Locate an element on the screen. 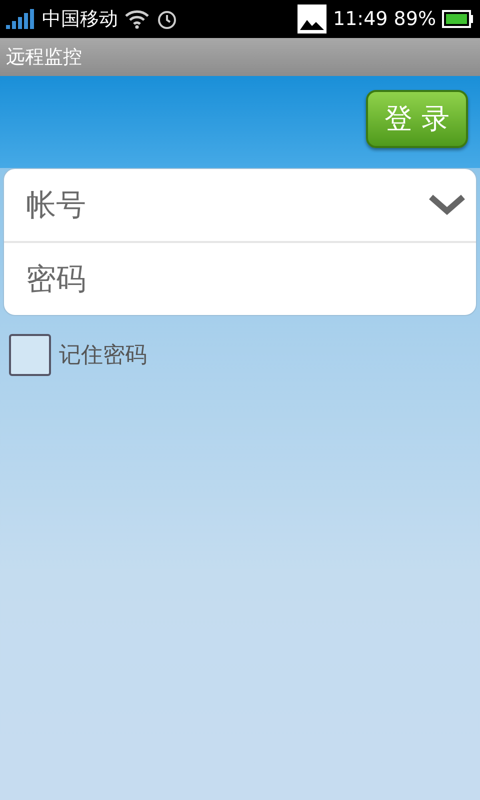 The width and height of the screenshot is (480, 800). password-field: 密码 is located at coordinates (250, 279).